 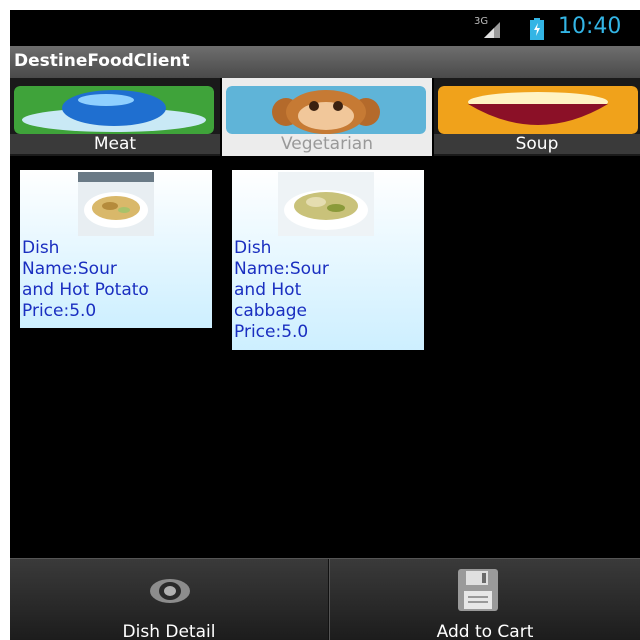 What do you see at coordinates (537, 144) in the screenshot?
I see `tab-label: Soup` at bounding box center [537, 144].